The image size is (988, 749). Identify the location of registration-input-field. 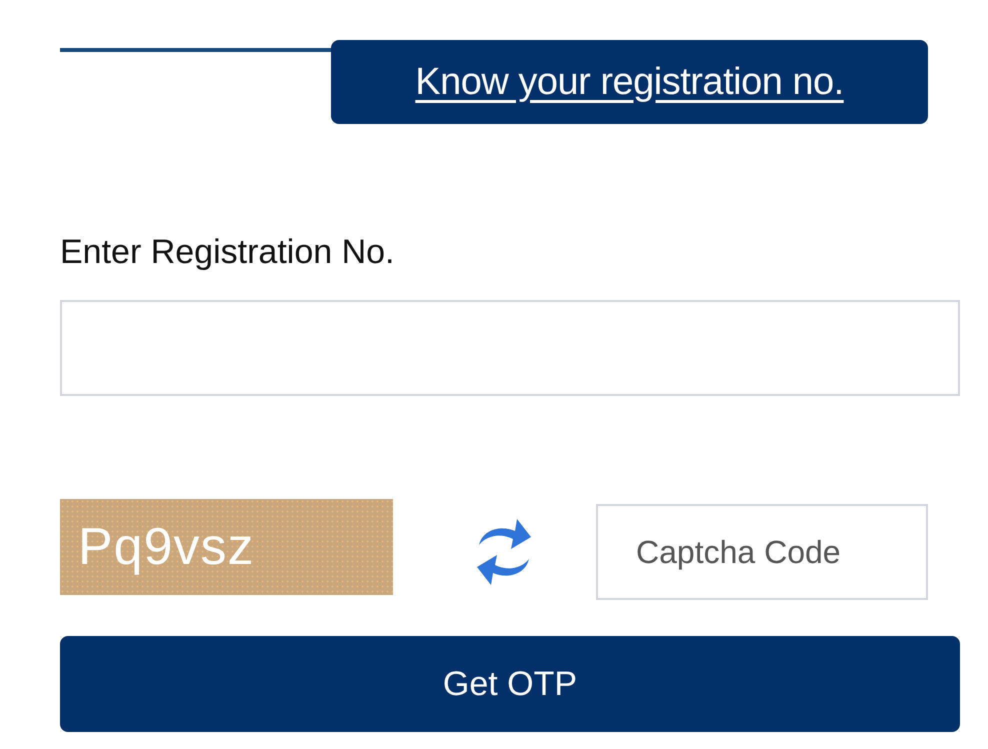
(510, 348).